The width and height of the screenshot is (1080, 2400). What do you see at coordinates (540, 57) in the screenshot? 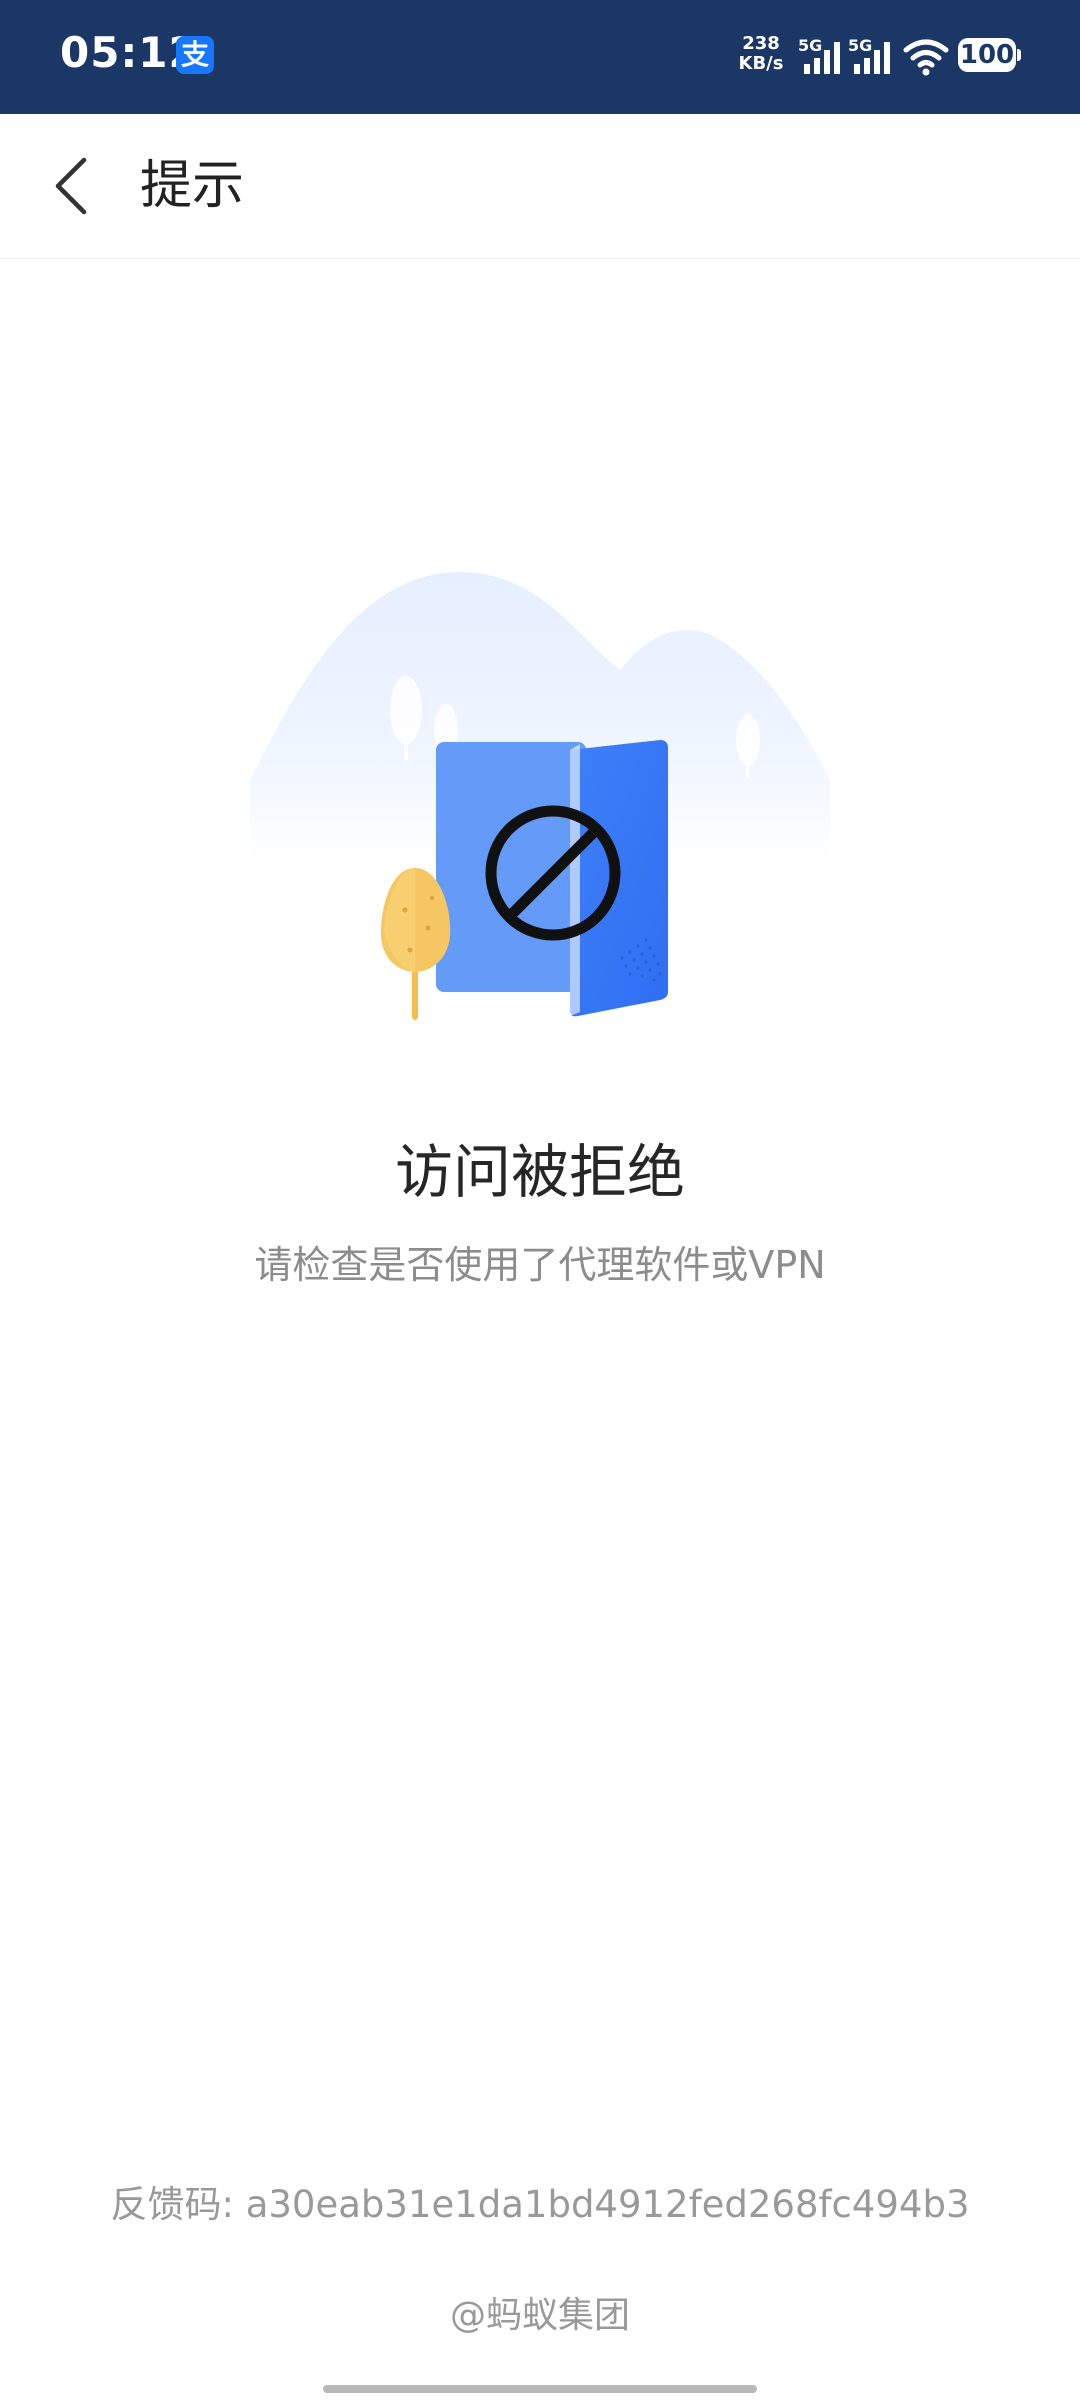
I see `status-bar: 05:12 支 238 KB/s 5G 5G 100` at bounding box center [540, 57].